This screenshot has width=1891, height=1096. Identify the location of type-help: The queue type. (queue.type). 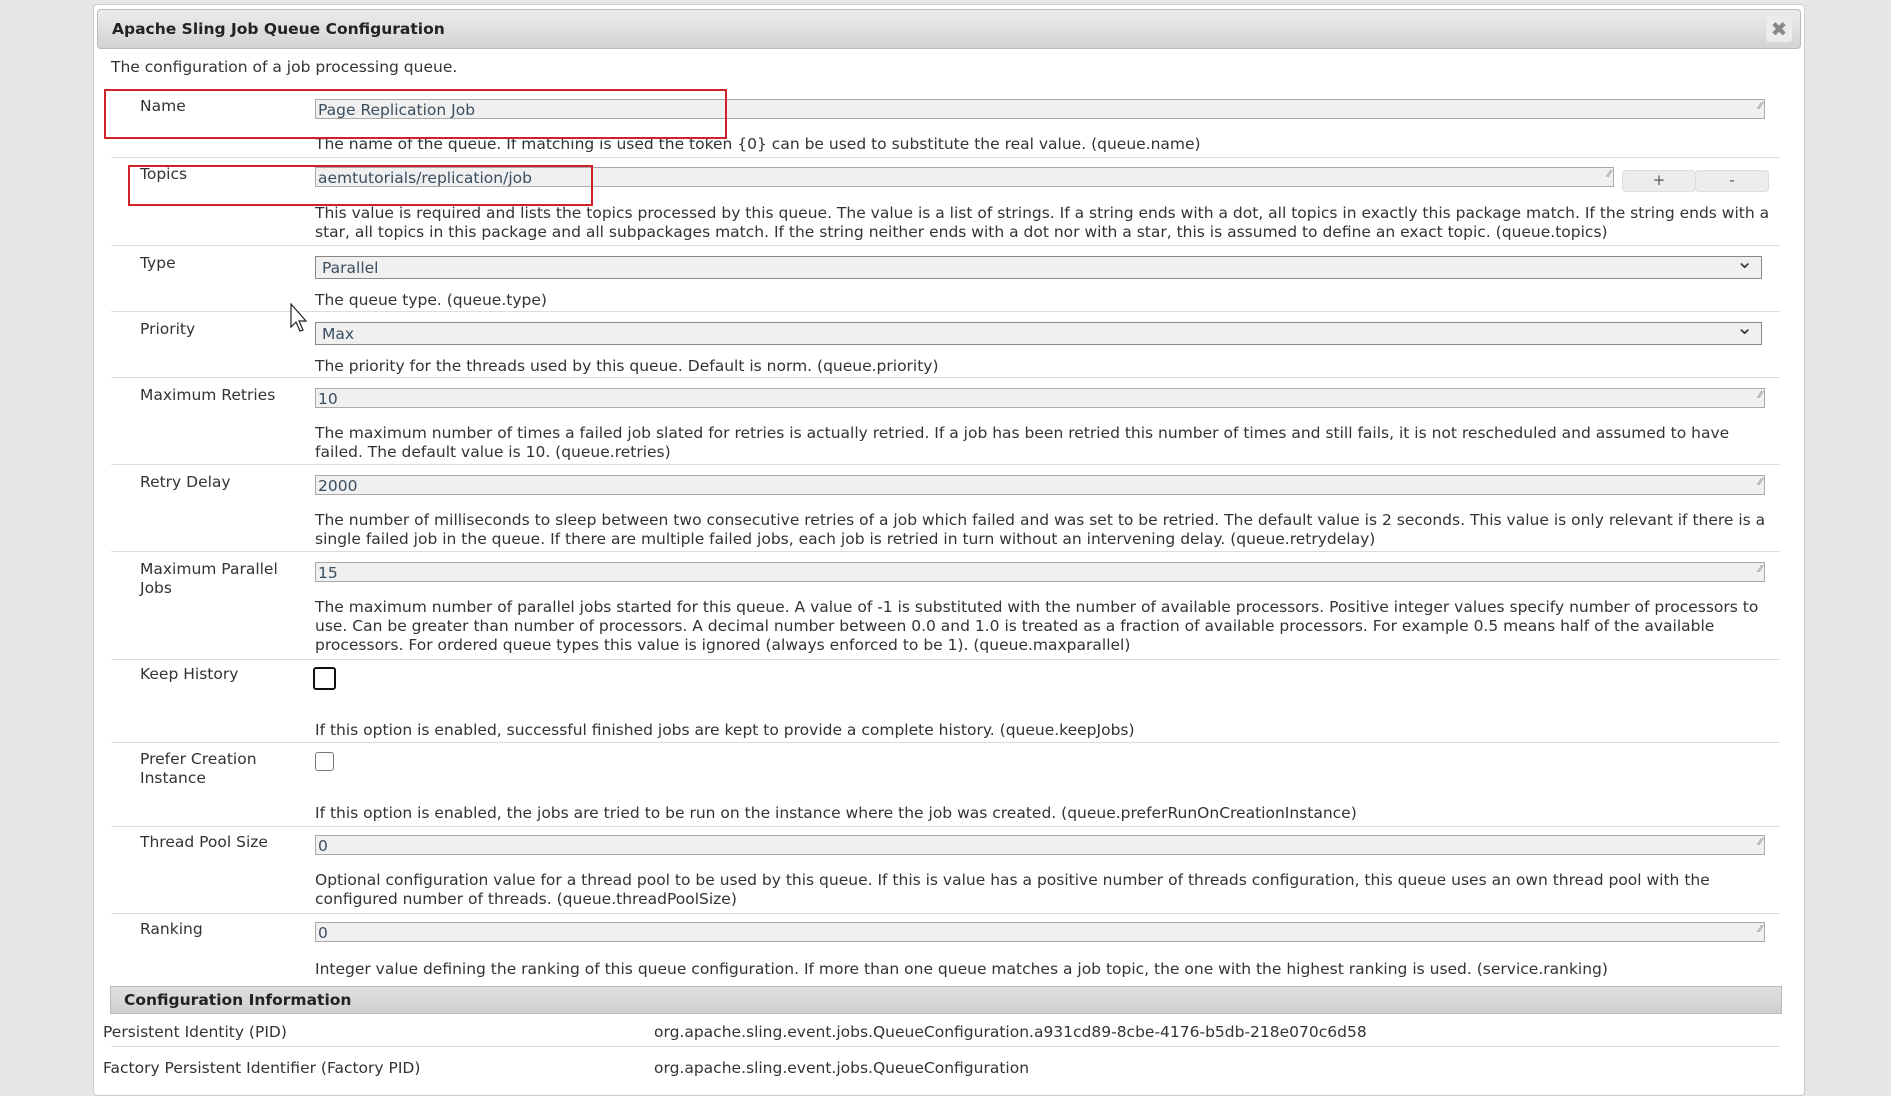
(431, 300).